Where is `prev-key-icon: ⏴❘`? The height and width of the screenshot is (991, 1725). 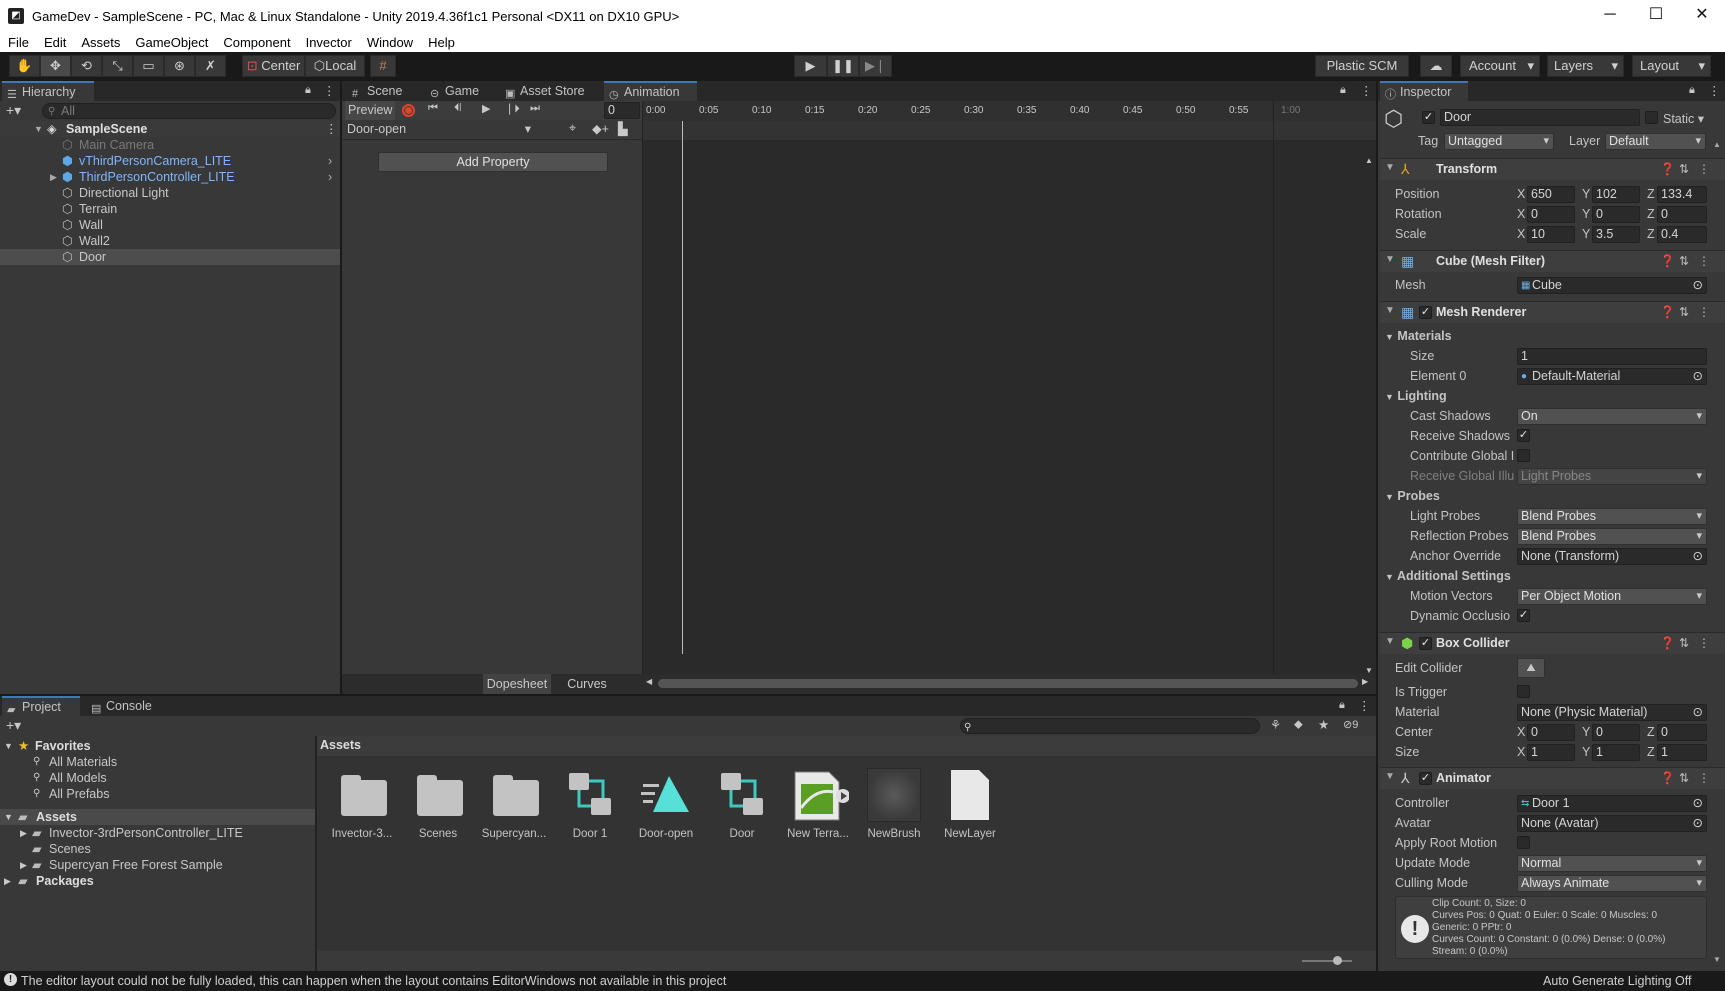 prev-key-icon: ⏴❘ is located at coordinates (457, 108).